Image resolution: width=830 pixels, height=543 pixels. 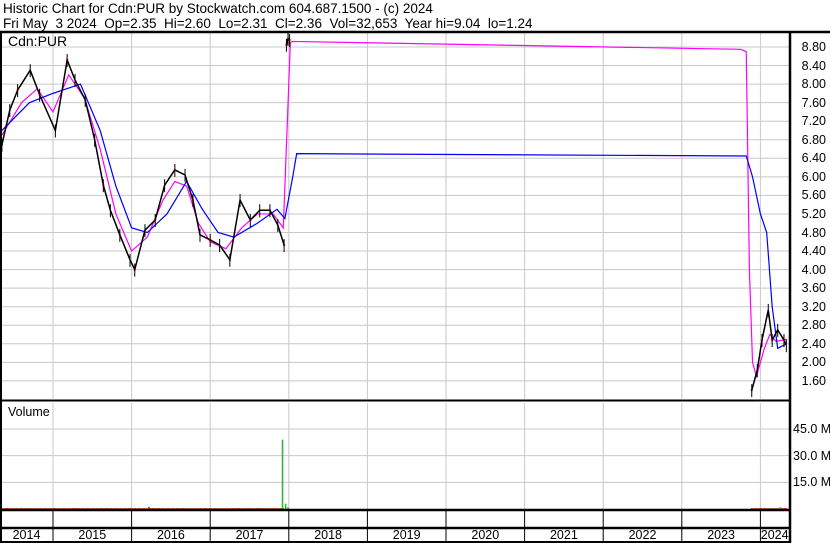 What do you see at coordinates (92, 535) in the screenshot?
I see `year-label: 2015` at bounding box center [92, 535].